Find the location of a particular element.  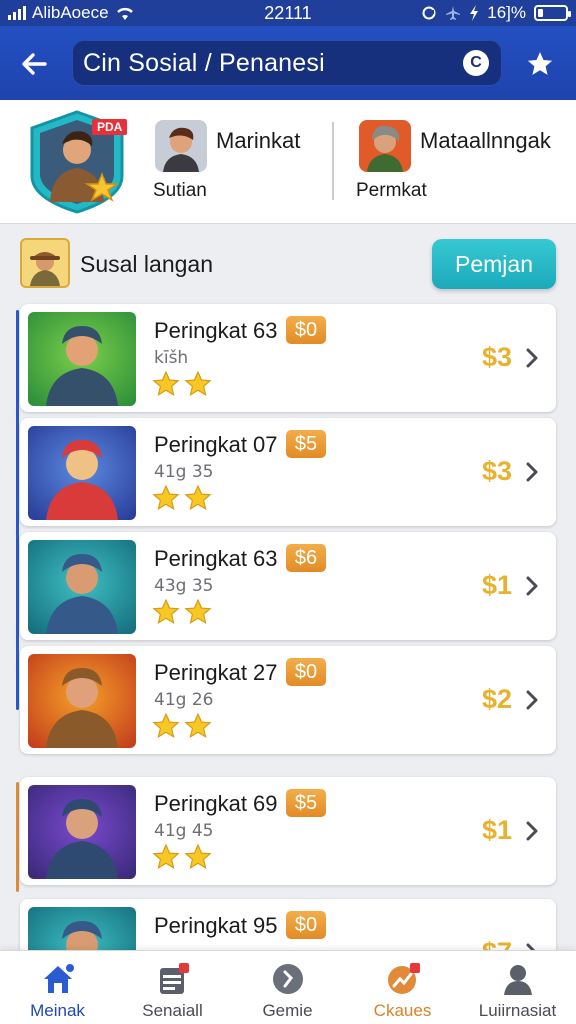

section-icon is located at coordinates (45, 263).